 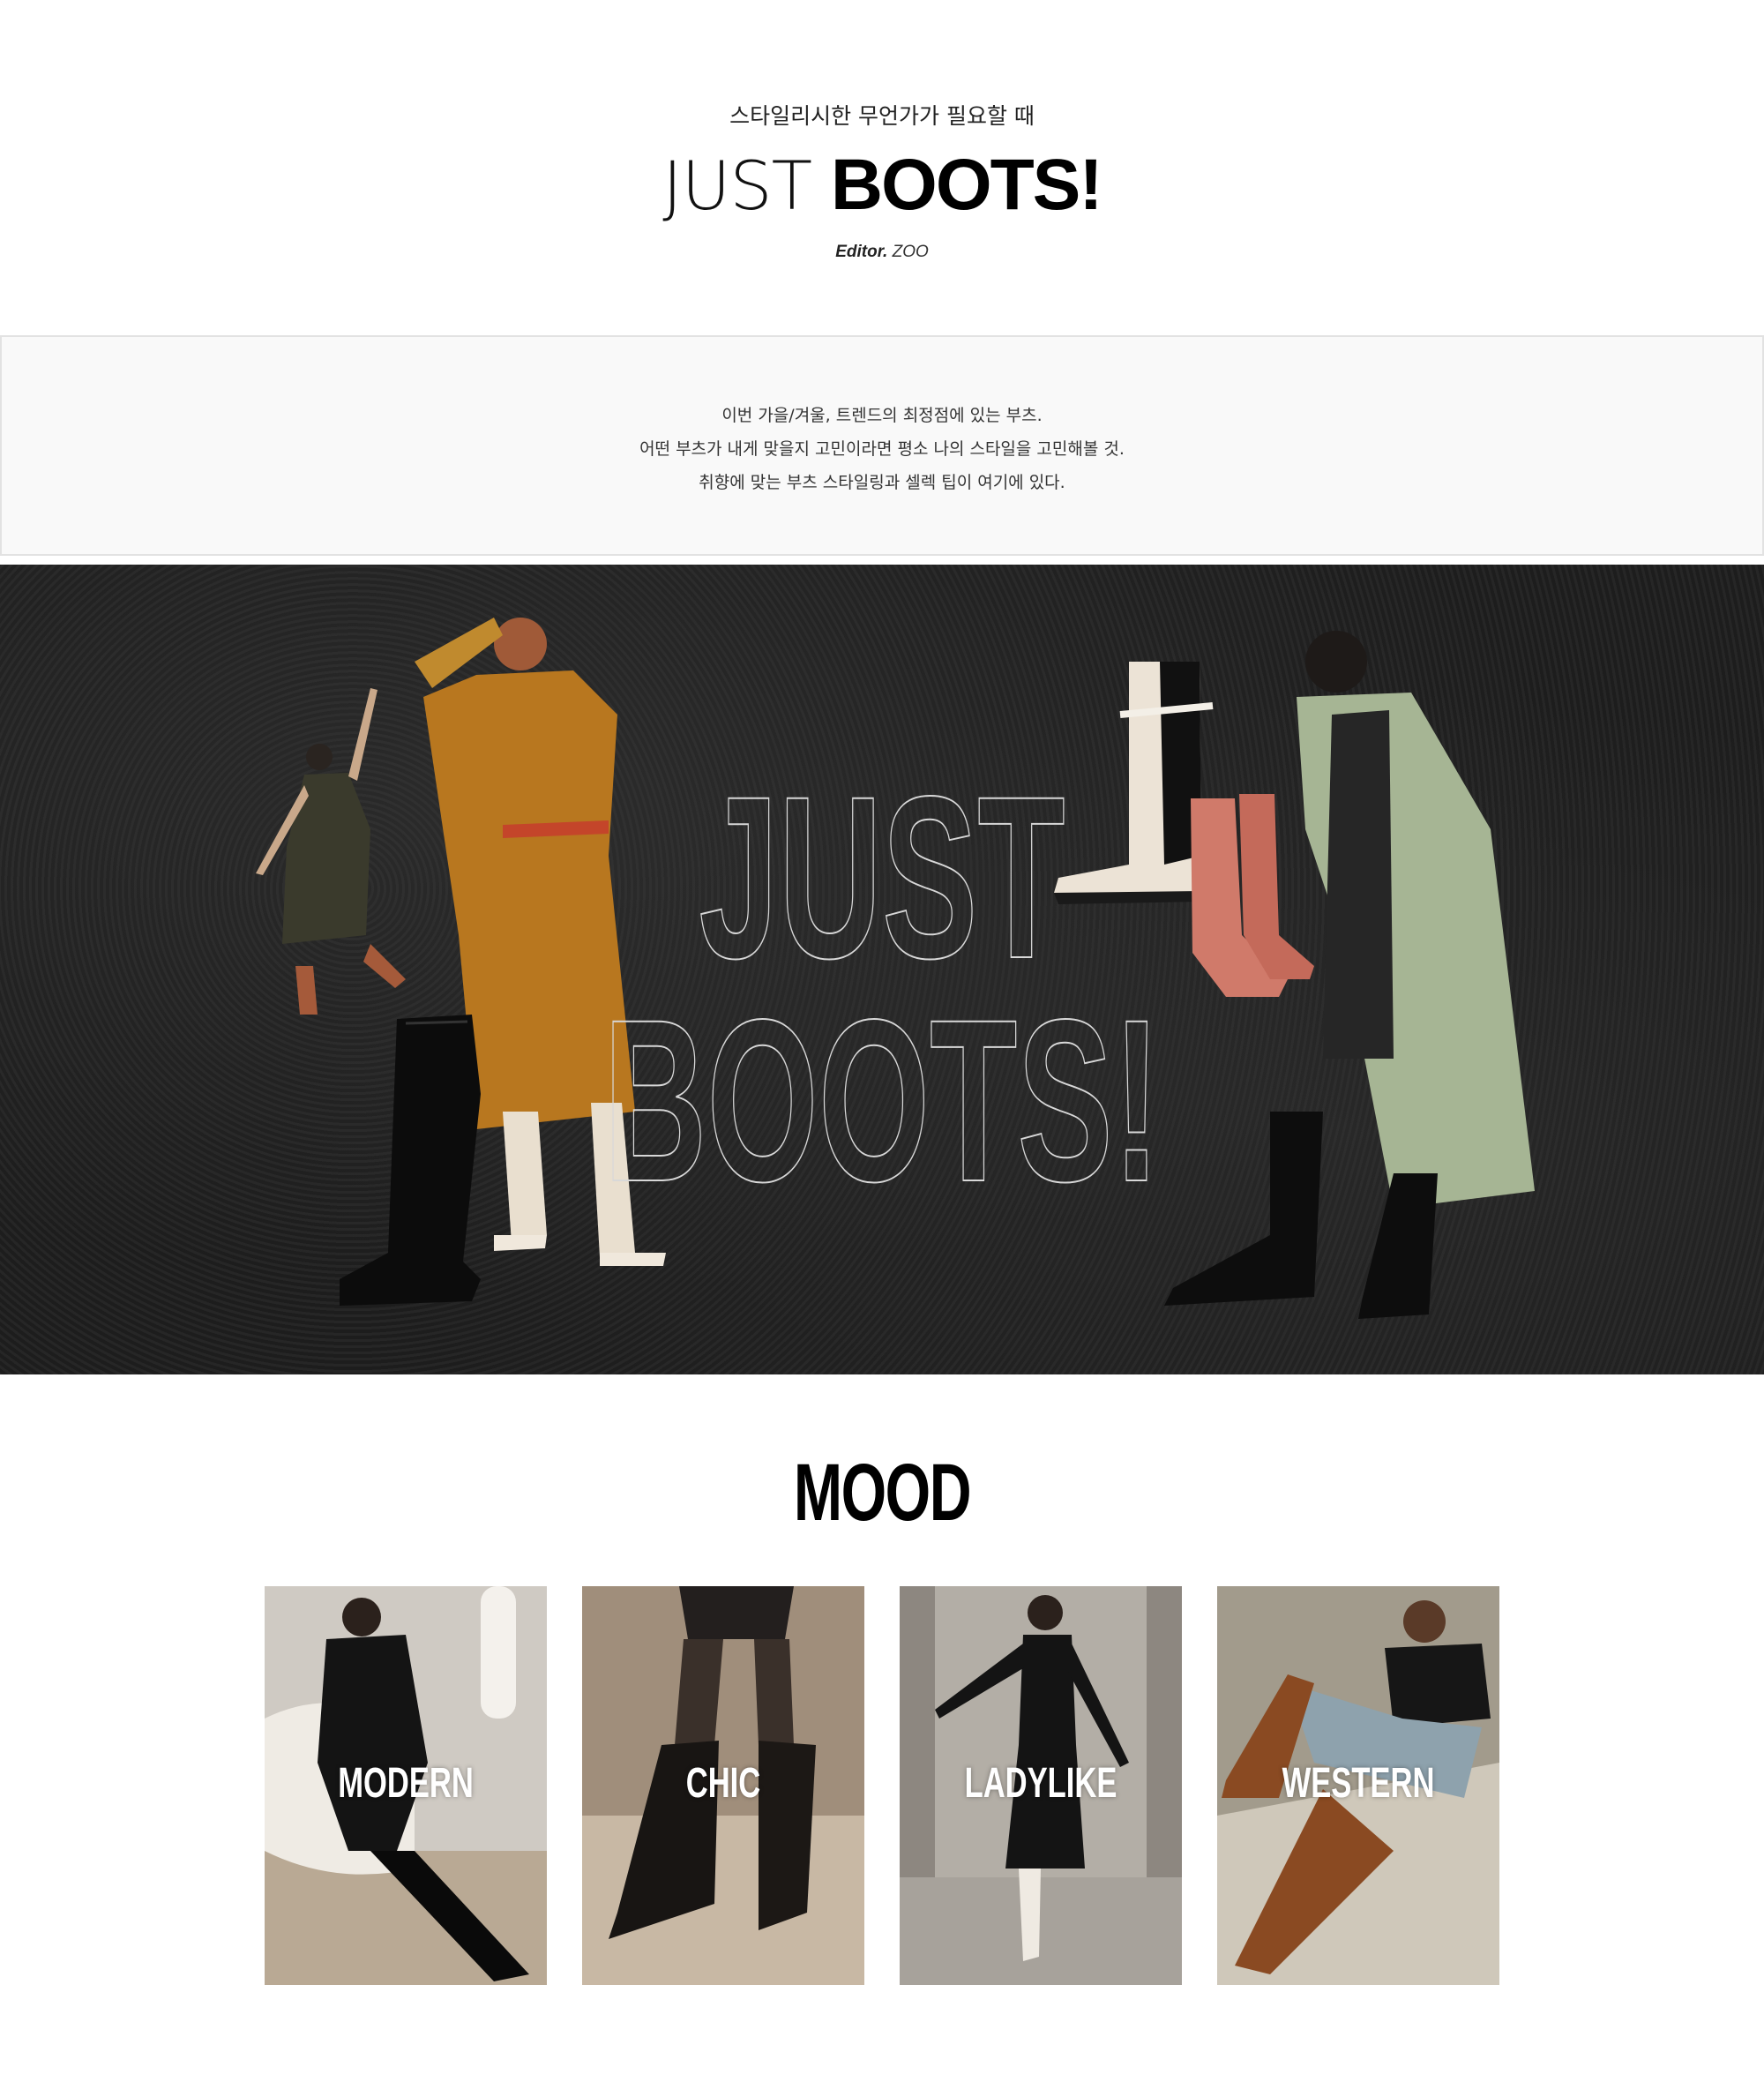 I want to click on hero-title-line2: BOOTS!, so click(x=882, y=1101).